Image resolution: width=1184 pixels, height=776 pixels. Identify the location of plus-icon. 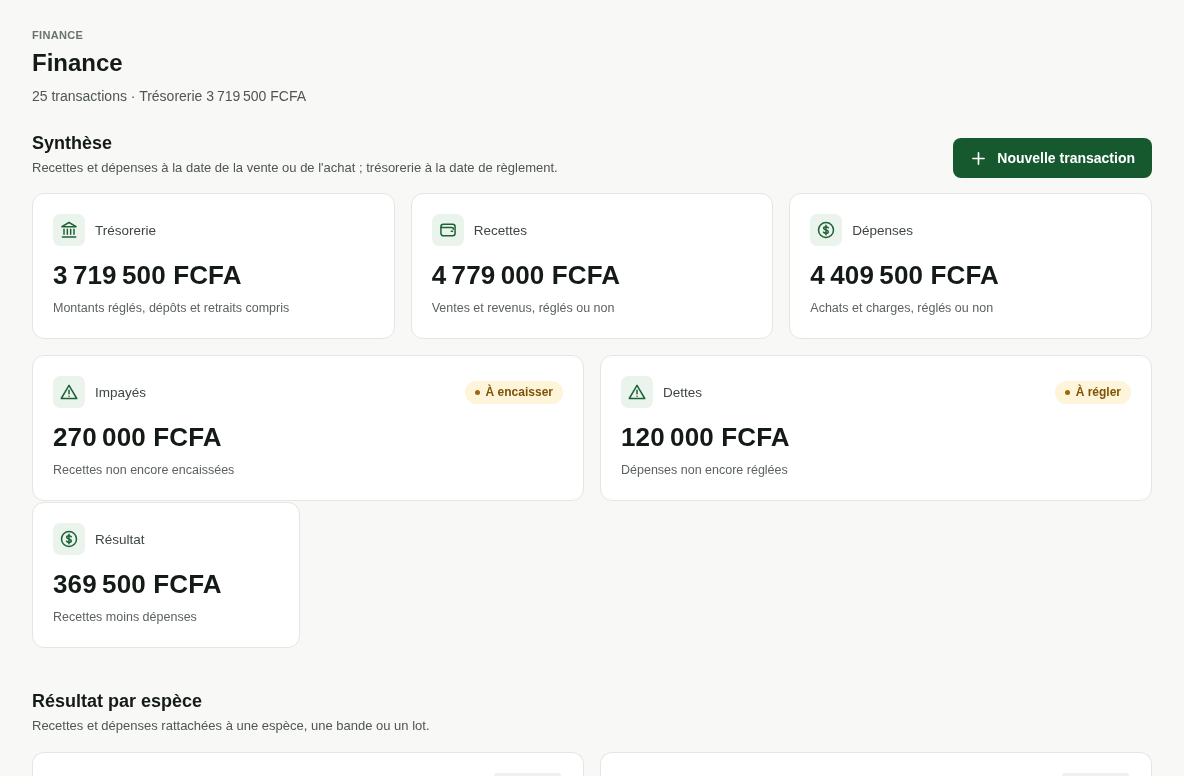
(979, 158).